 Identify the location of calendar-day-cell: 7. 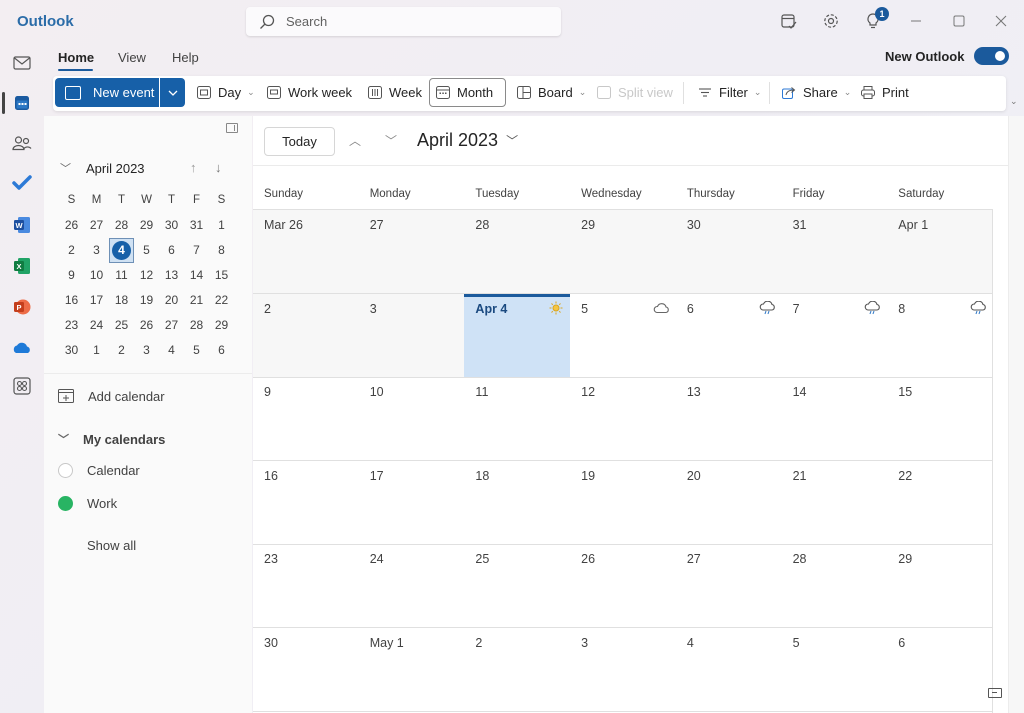
(835, 335).